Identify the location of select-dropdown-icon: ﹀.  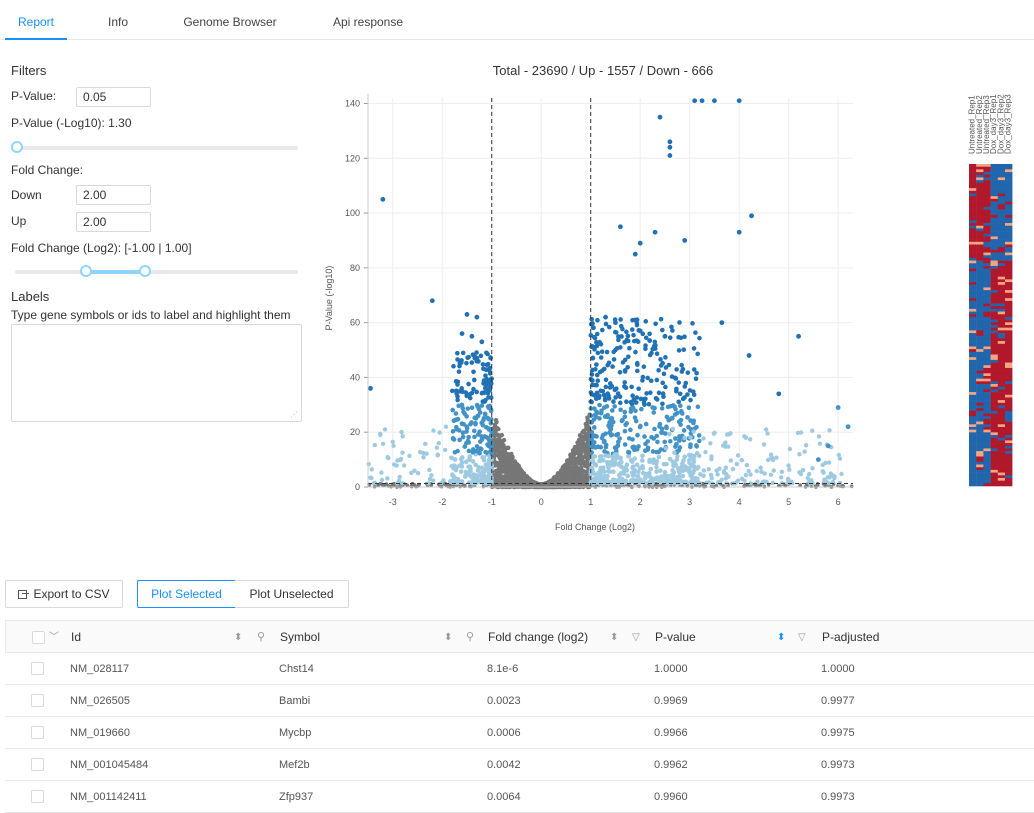
(54, 637).